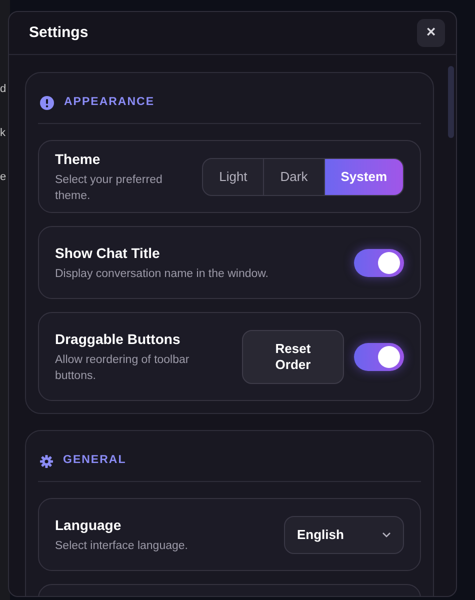 The width and height of the screenshot is (475, 600). Describe the element at coordinates (58, 32) in the screenshot. I see `dialog-title: Settings` at that location.